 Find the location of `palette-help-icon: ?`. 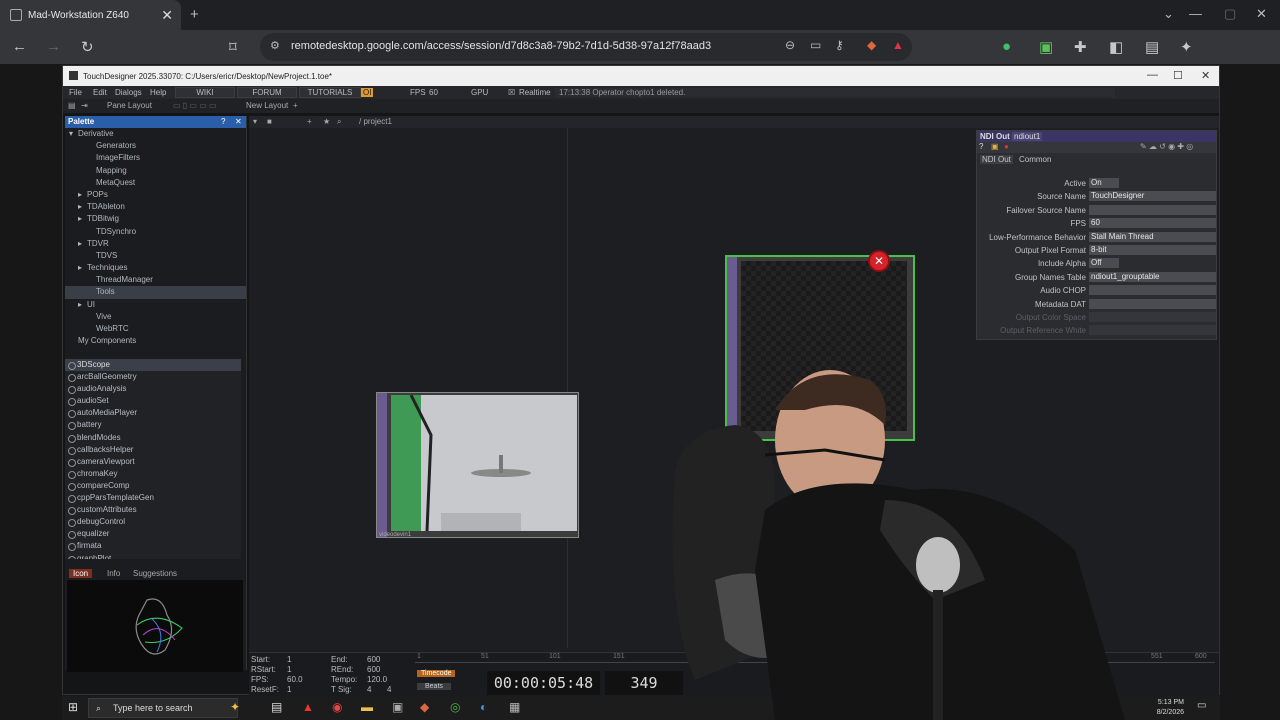

palette-help-icon: ? is located at coordinates (223, 122).